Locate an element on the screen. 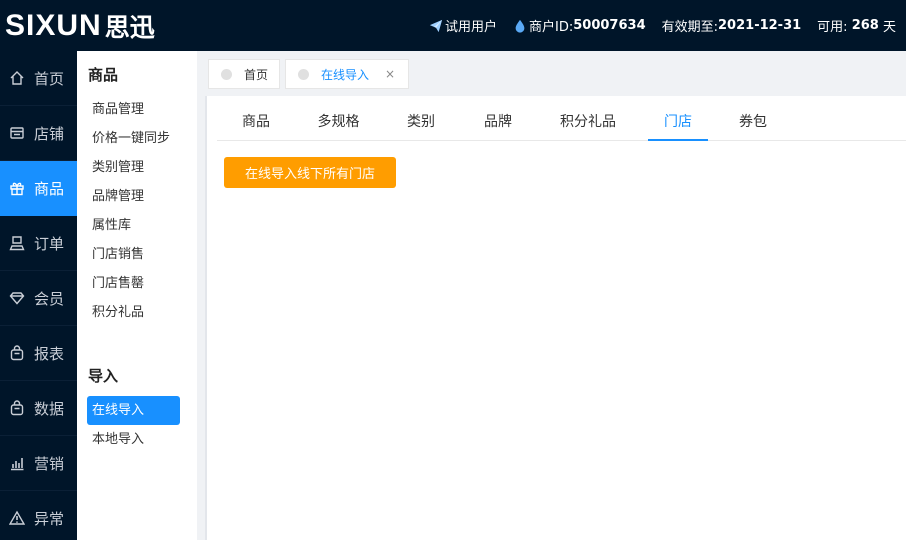  merchant-id-label: 商户ID: is located at coordinates (551, 27).